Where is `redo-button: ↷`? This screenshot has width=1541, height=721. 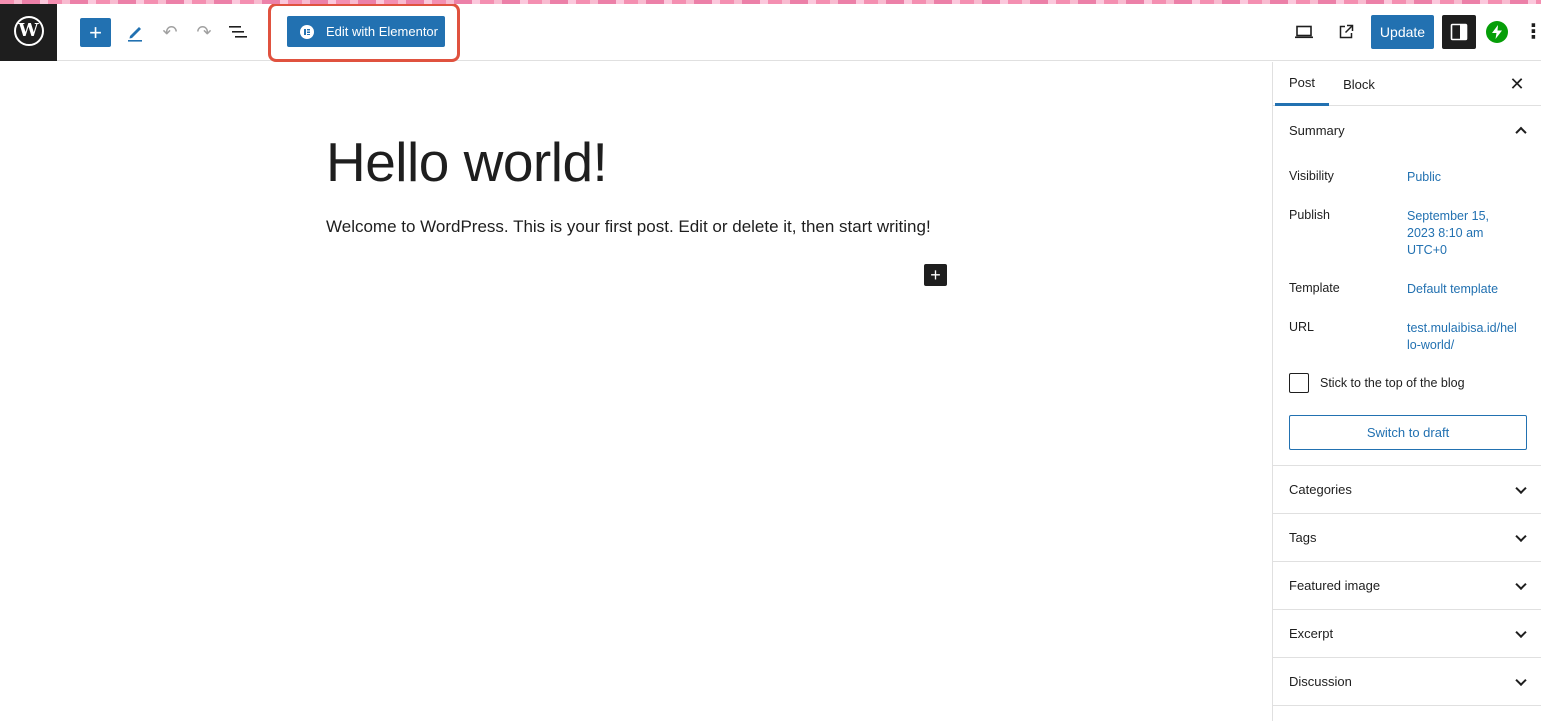
redo-button: ↷ is located at coordinates (204, 32).